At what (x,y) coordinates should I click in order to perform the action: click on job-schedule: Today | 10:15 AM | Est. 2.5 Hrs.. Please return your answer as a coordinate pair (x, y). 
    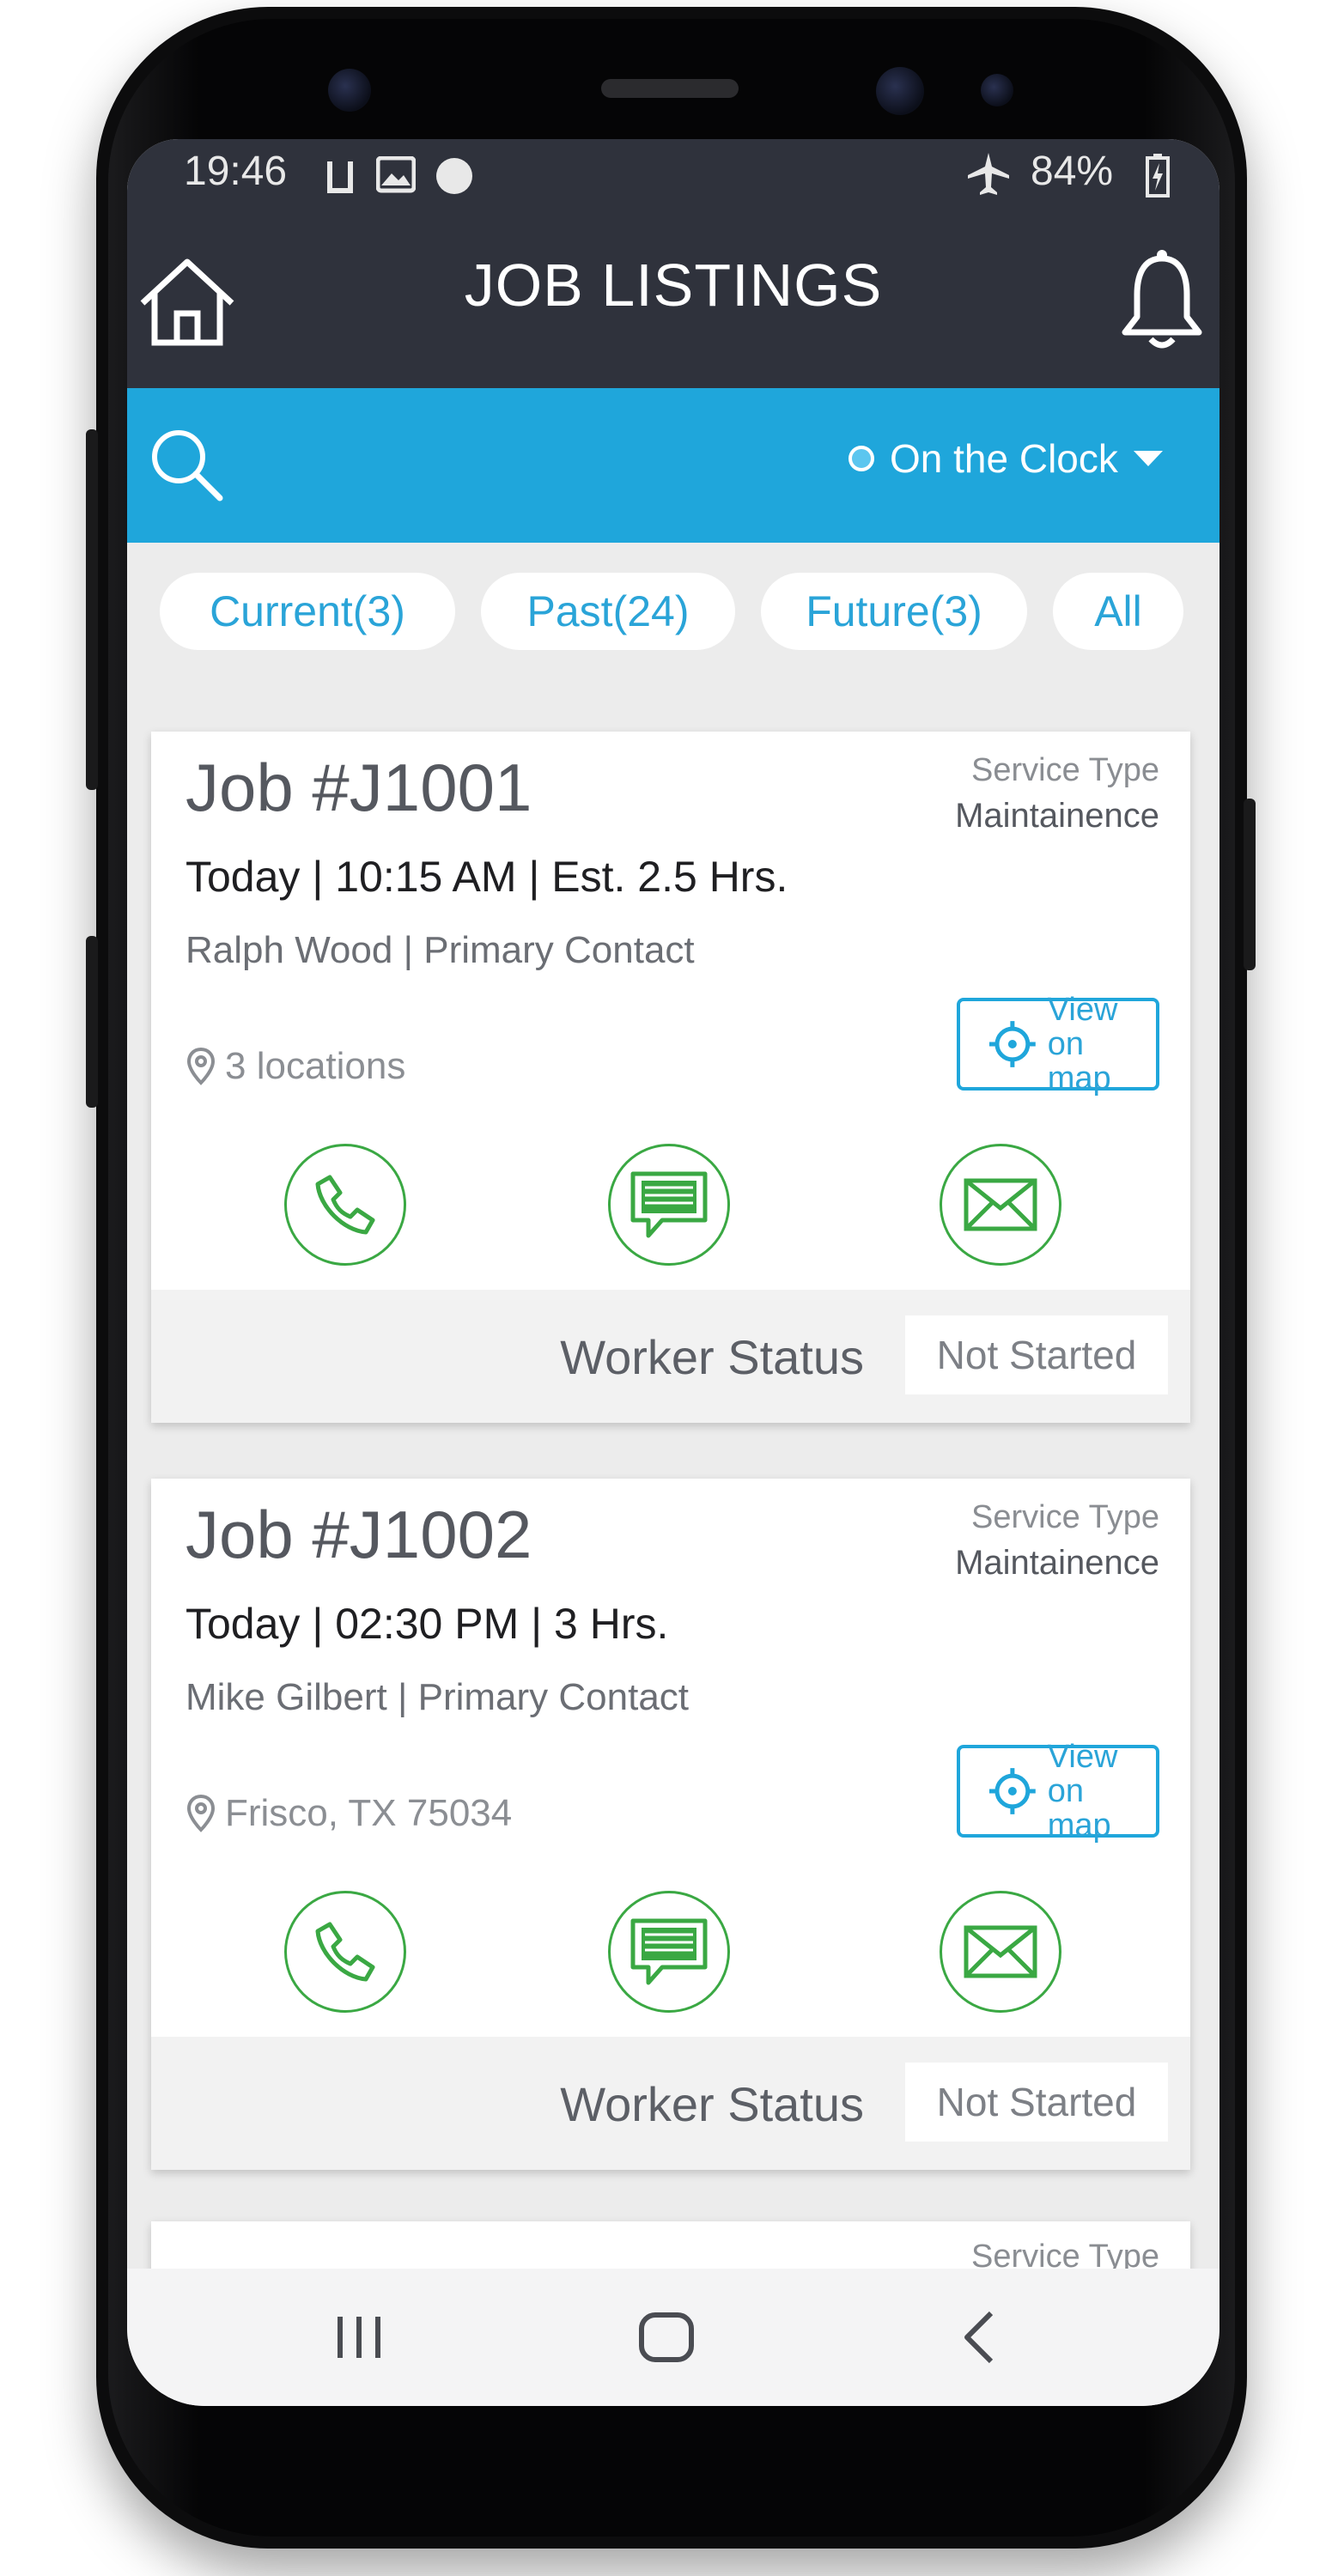
    Looking at the image, I should click on (487, 877).